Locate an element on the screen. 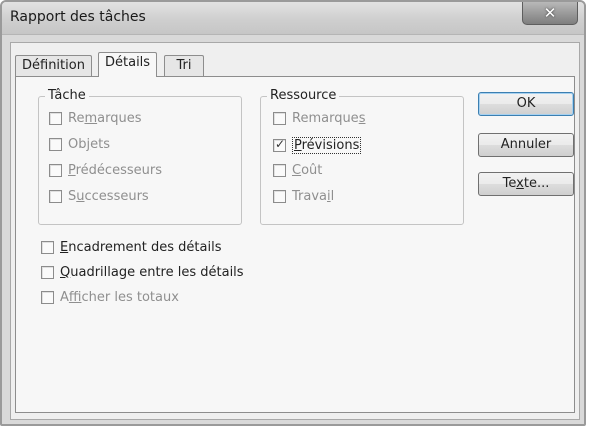 This screenshot has height=430, width=590. checkbox-label: Quadrillage entre les détails is located at coordinates (152, 272).